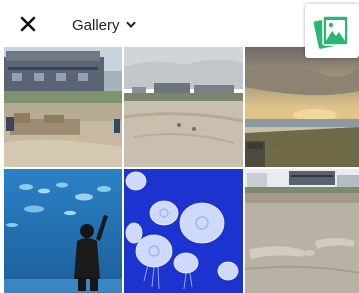 The image size is (359, 293). I want to click on photo-beach-houses-cloudy, so click(183, 107).